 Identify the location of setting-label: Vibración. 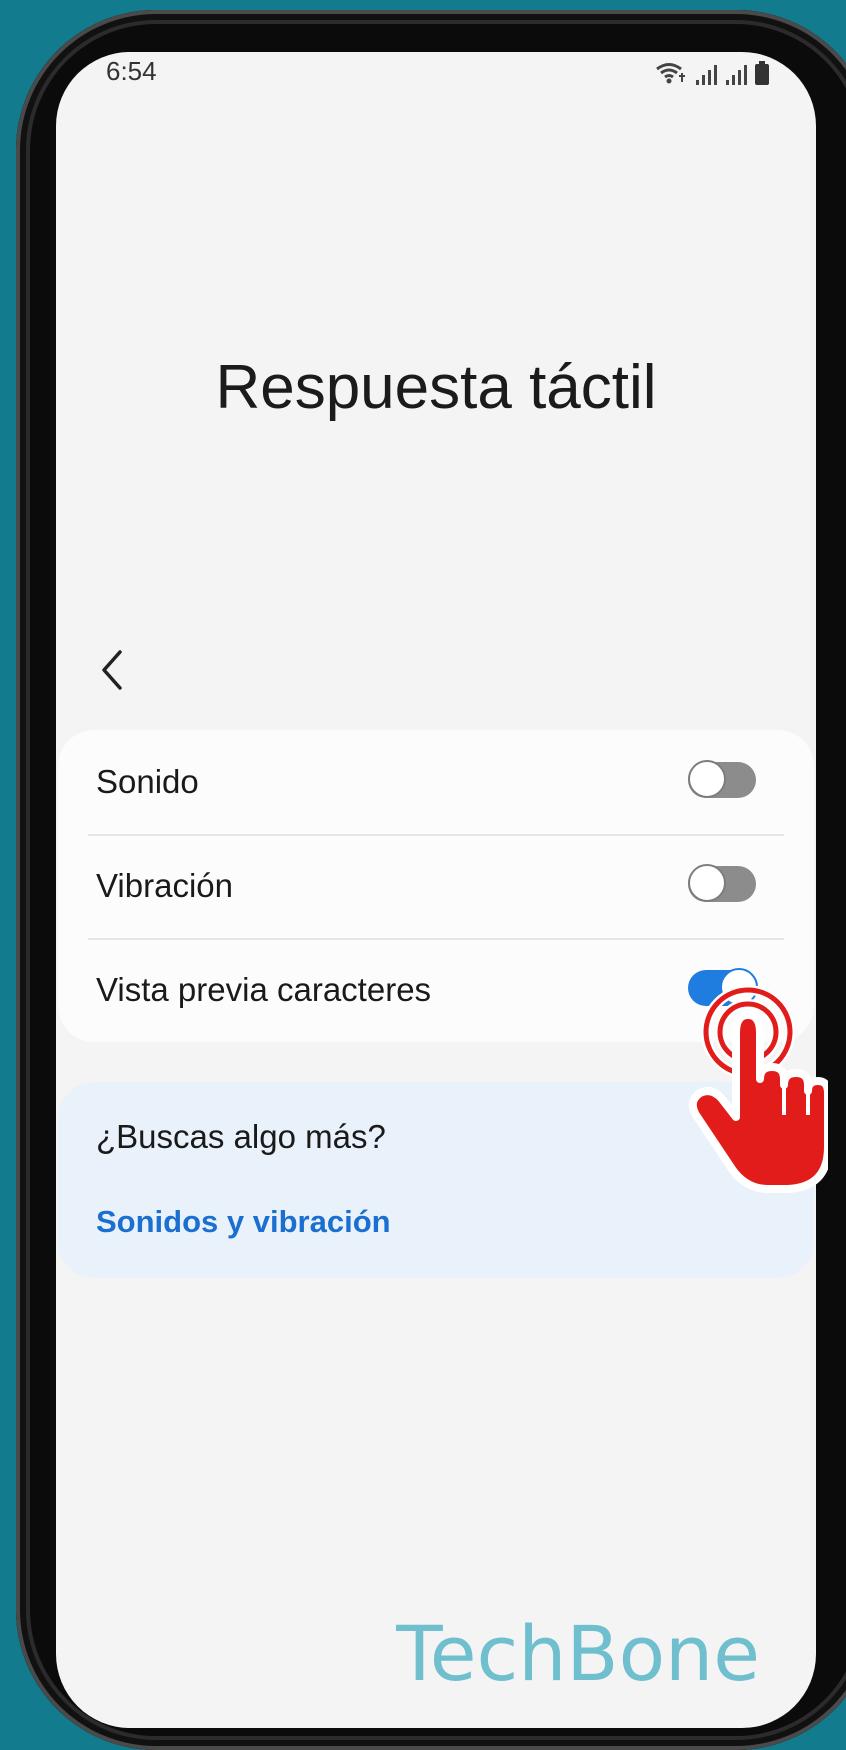
(164, 885).